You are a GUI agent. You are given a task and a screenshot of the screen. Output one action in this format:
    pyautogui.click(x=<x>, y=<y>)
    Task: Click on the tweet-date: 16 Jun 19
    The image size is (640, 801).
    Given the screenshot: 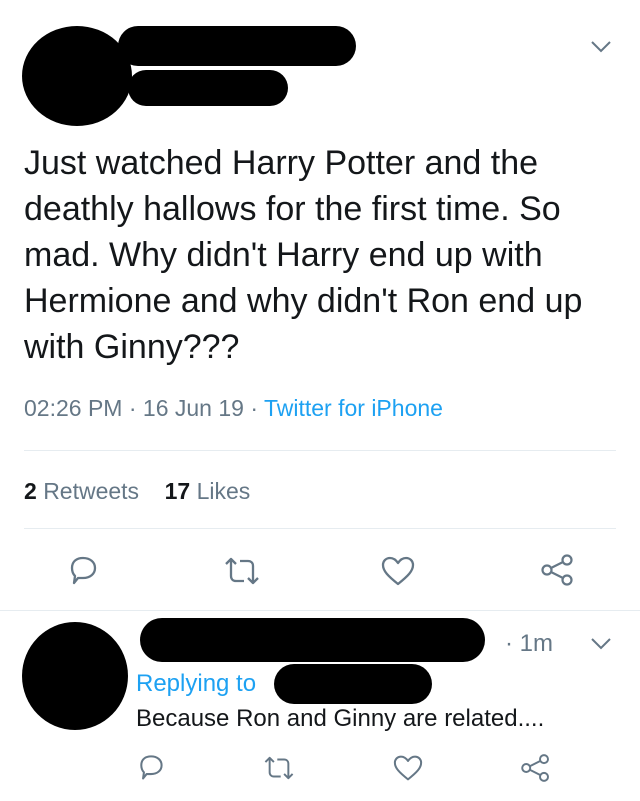 What is the action you would take?
    pyautogui.click(x=193, y=408)
    